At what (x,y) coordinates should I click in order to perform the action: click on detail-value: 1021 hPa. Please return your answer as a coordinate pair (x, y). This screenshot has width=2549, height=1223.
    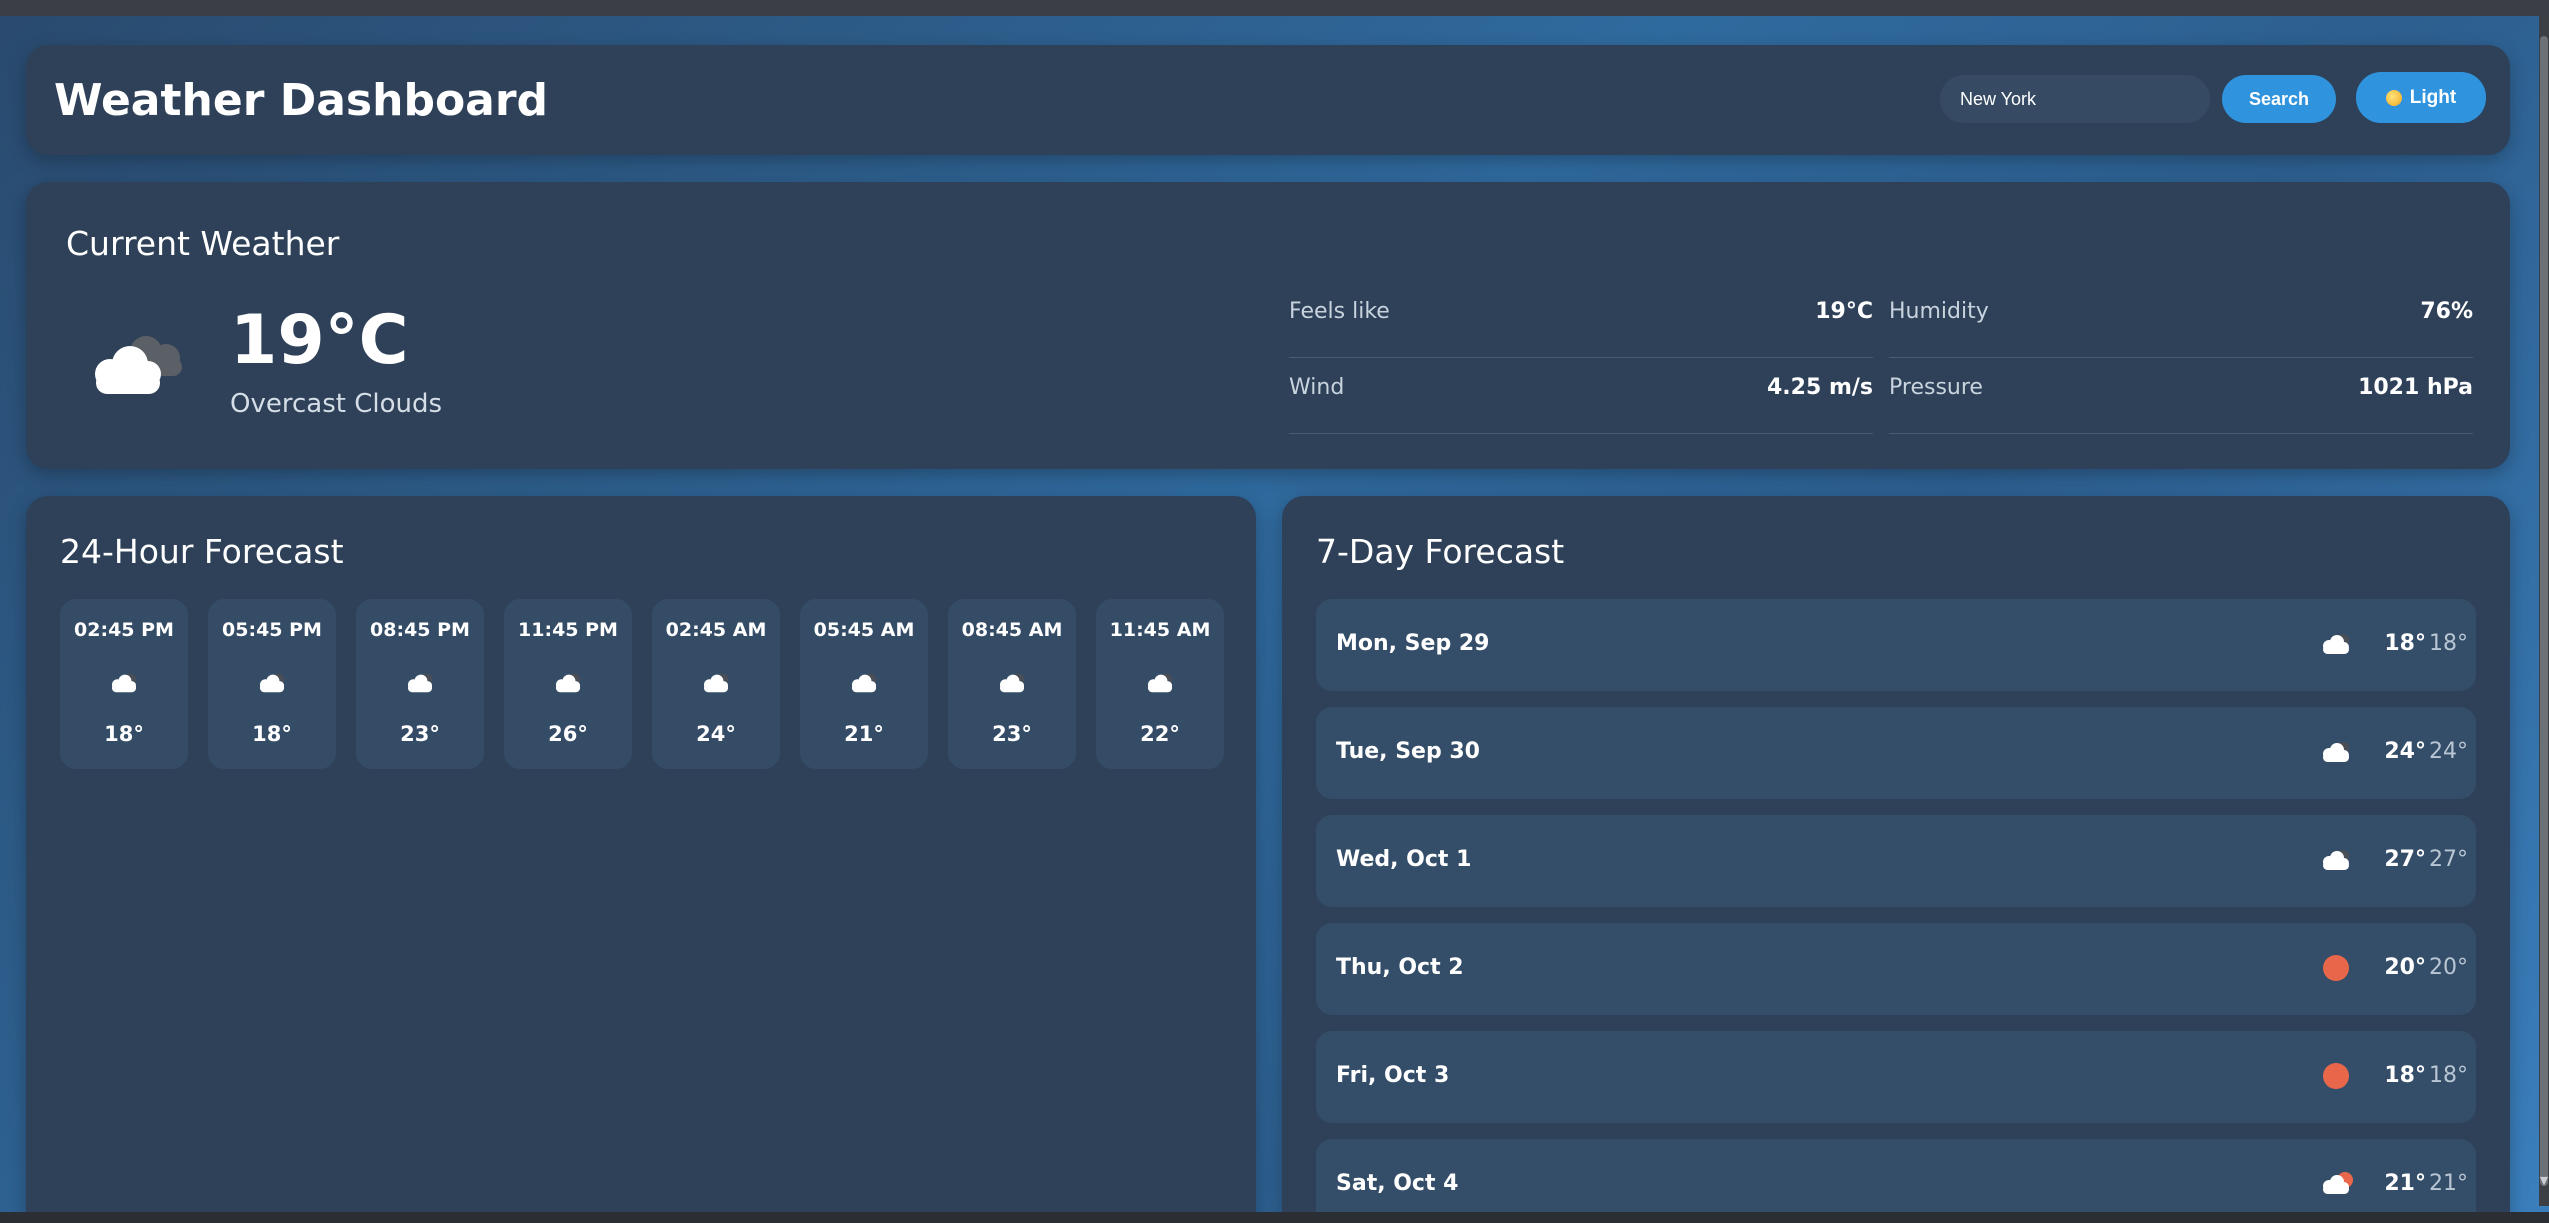
    Looking at the image, I should click on (2415, 387).